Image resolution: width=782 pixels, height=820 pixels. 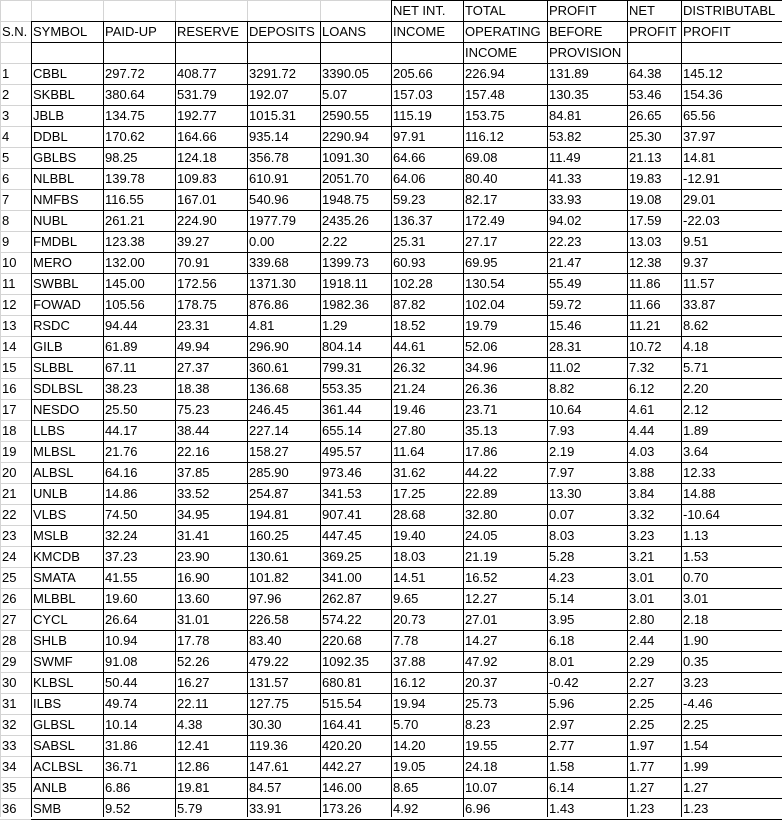 What do you see at coordinates (642, 808) in the screenshot?
I see `table-cell: 1.23` at bounding box center [642, 808].